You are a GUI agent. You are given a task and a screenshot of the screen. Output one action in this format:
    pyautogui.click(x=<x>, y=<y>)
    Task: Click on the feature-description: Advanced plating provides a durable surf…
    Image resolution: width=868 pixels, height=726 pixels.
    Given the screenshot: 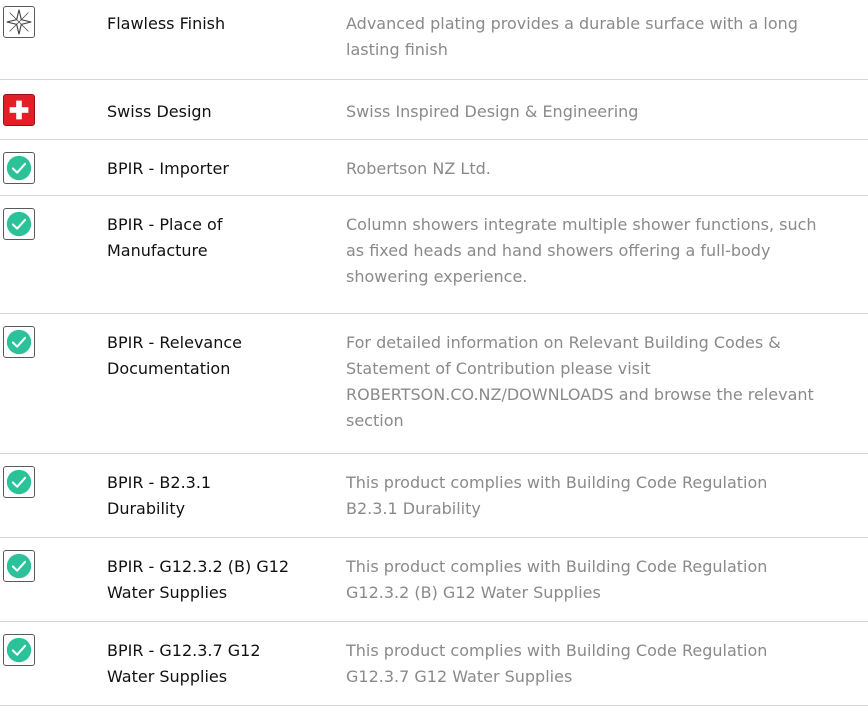 What is the action you would take?
    pyautogui.click(x=572, y=36)
    